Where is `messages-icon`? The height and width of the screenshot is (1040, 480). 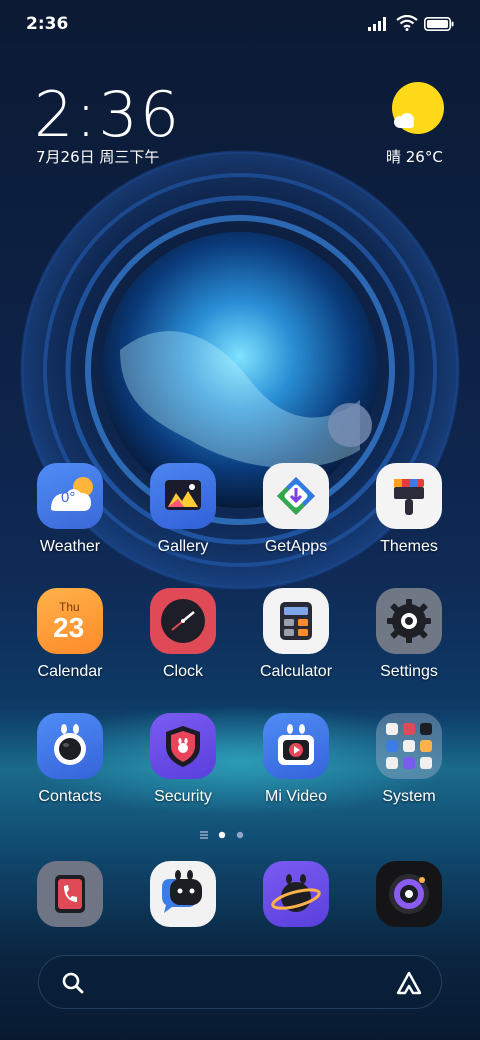 messages-icon is located at coordinates (183, 894).